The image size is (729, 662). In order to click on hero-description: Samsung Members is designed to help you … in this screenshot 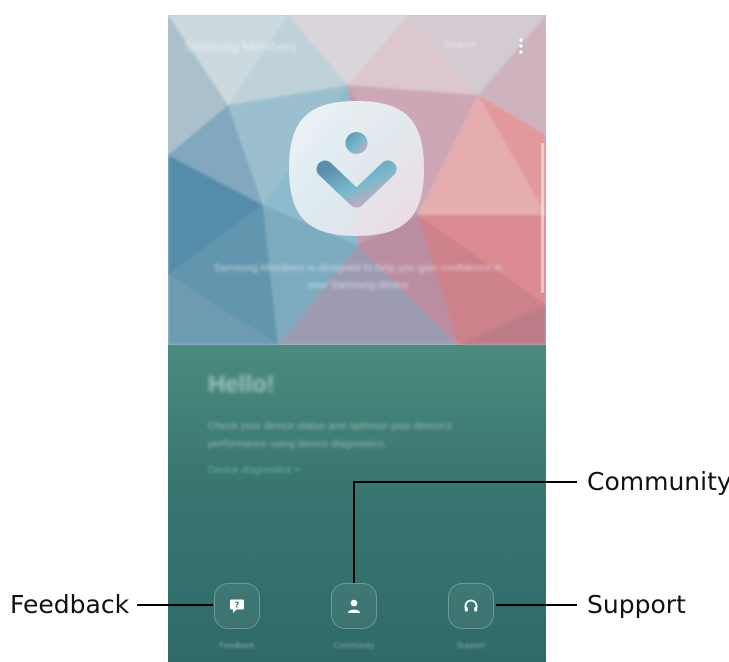, I will do `click(358, 276)`.